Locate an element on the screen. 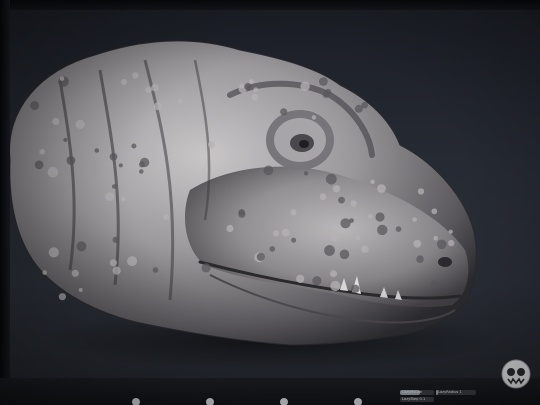  lazy-mouse-label: LazyMouse is located at coordinates (412, 392).